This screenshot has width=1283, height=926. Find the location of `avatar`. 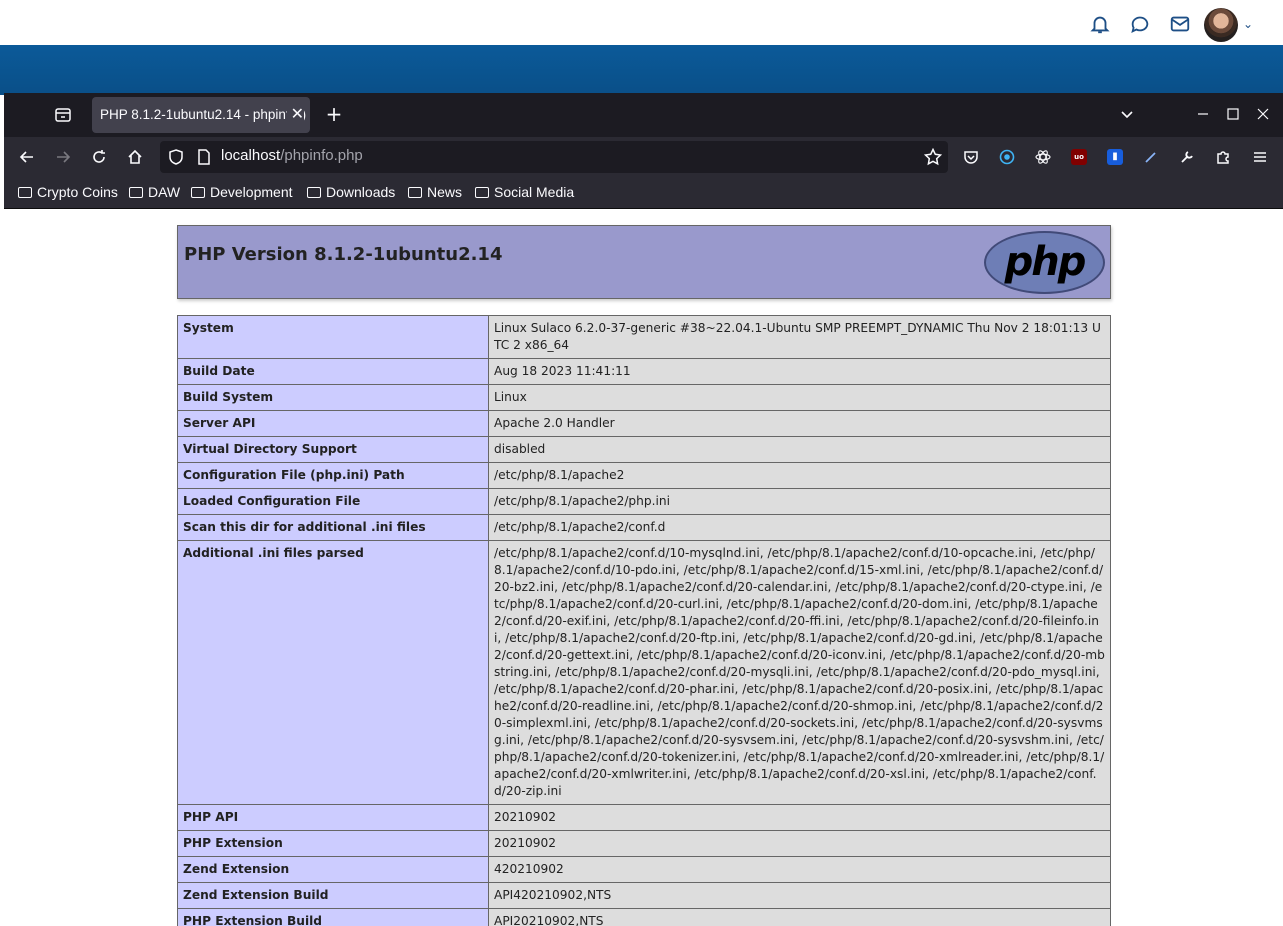

avatar is located at coordinates (1221, 25).